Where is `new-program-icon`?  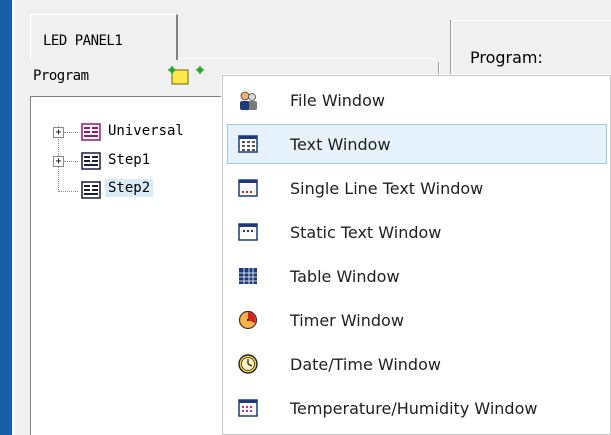 new-program-icon is located at coordinates (178, 75).